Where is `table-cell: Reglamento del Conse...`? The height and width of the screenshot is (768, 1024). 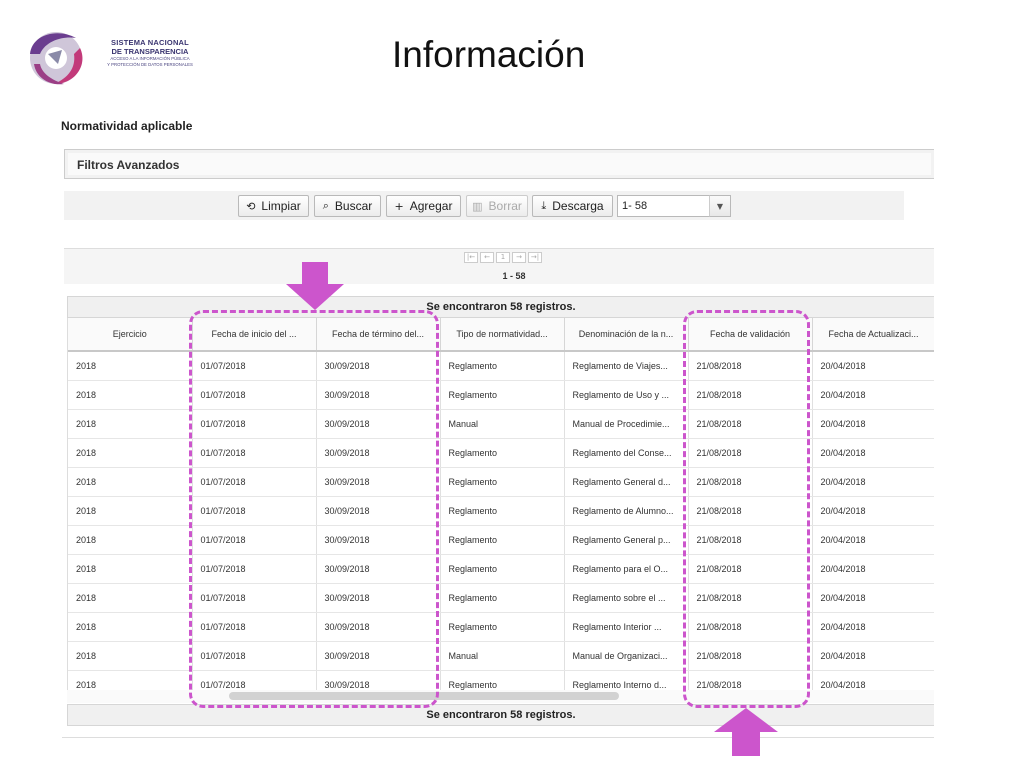 table-cell: Reglamento del Conse... is located at coordinates (626, 453).